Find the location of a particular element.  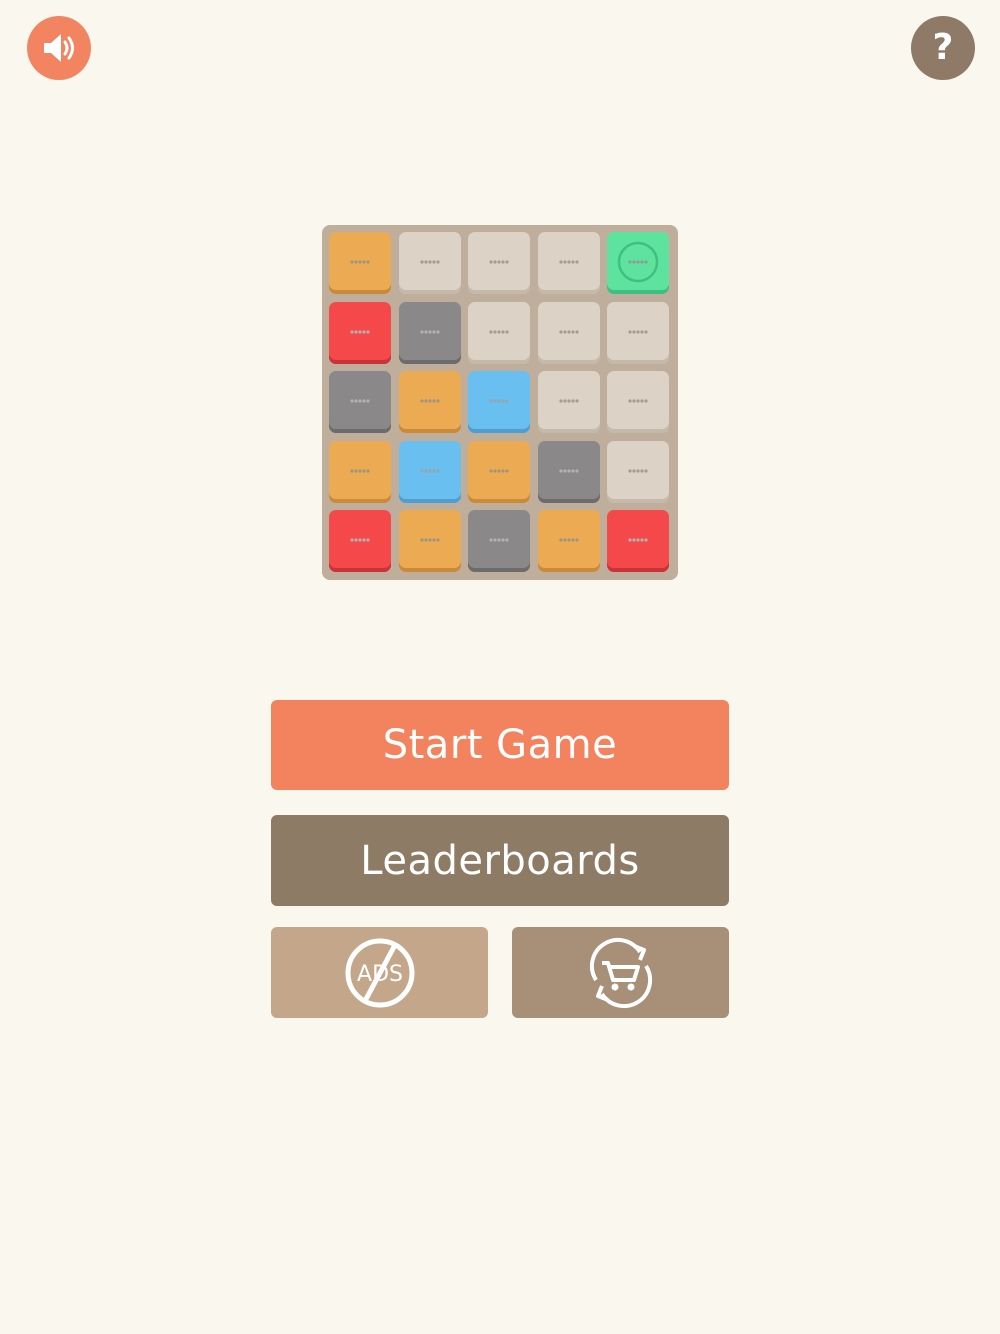

no-ads-text: ADS is located at coordinates (380, 974).